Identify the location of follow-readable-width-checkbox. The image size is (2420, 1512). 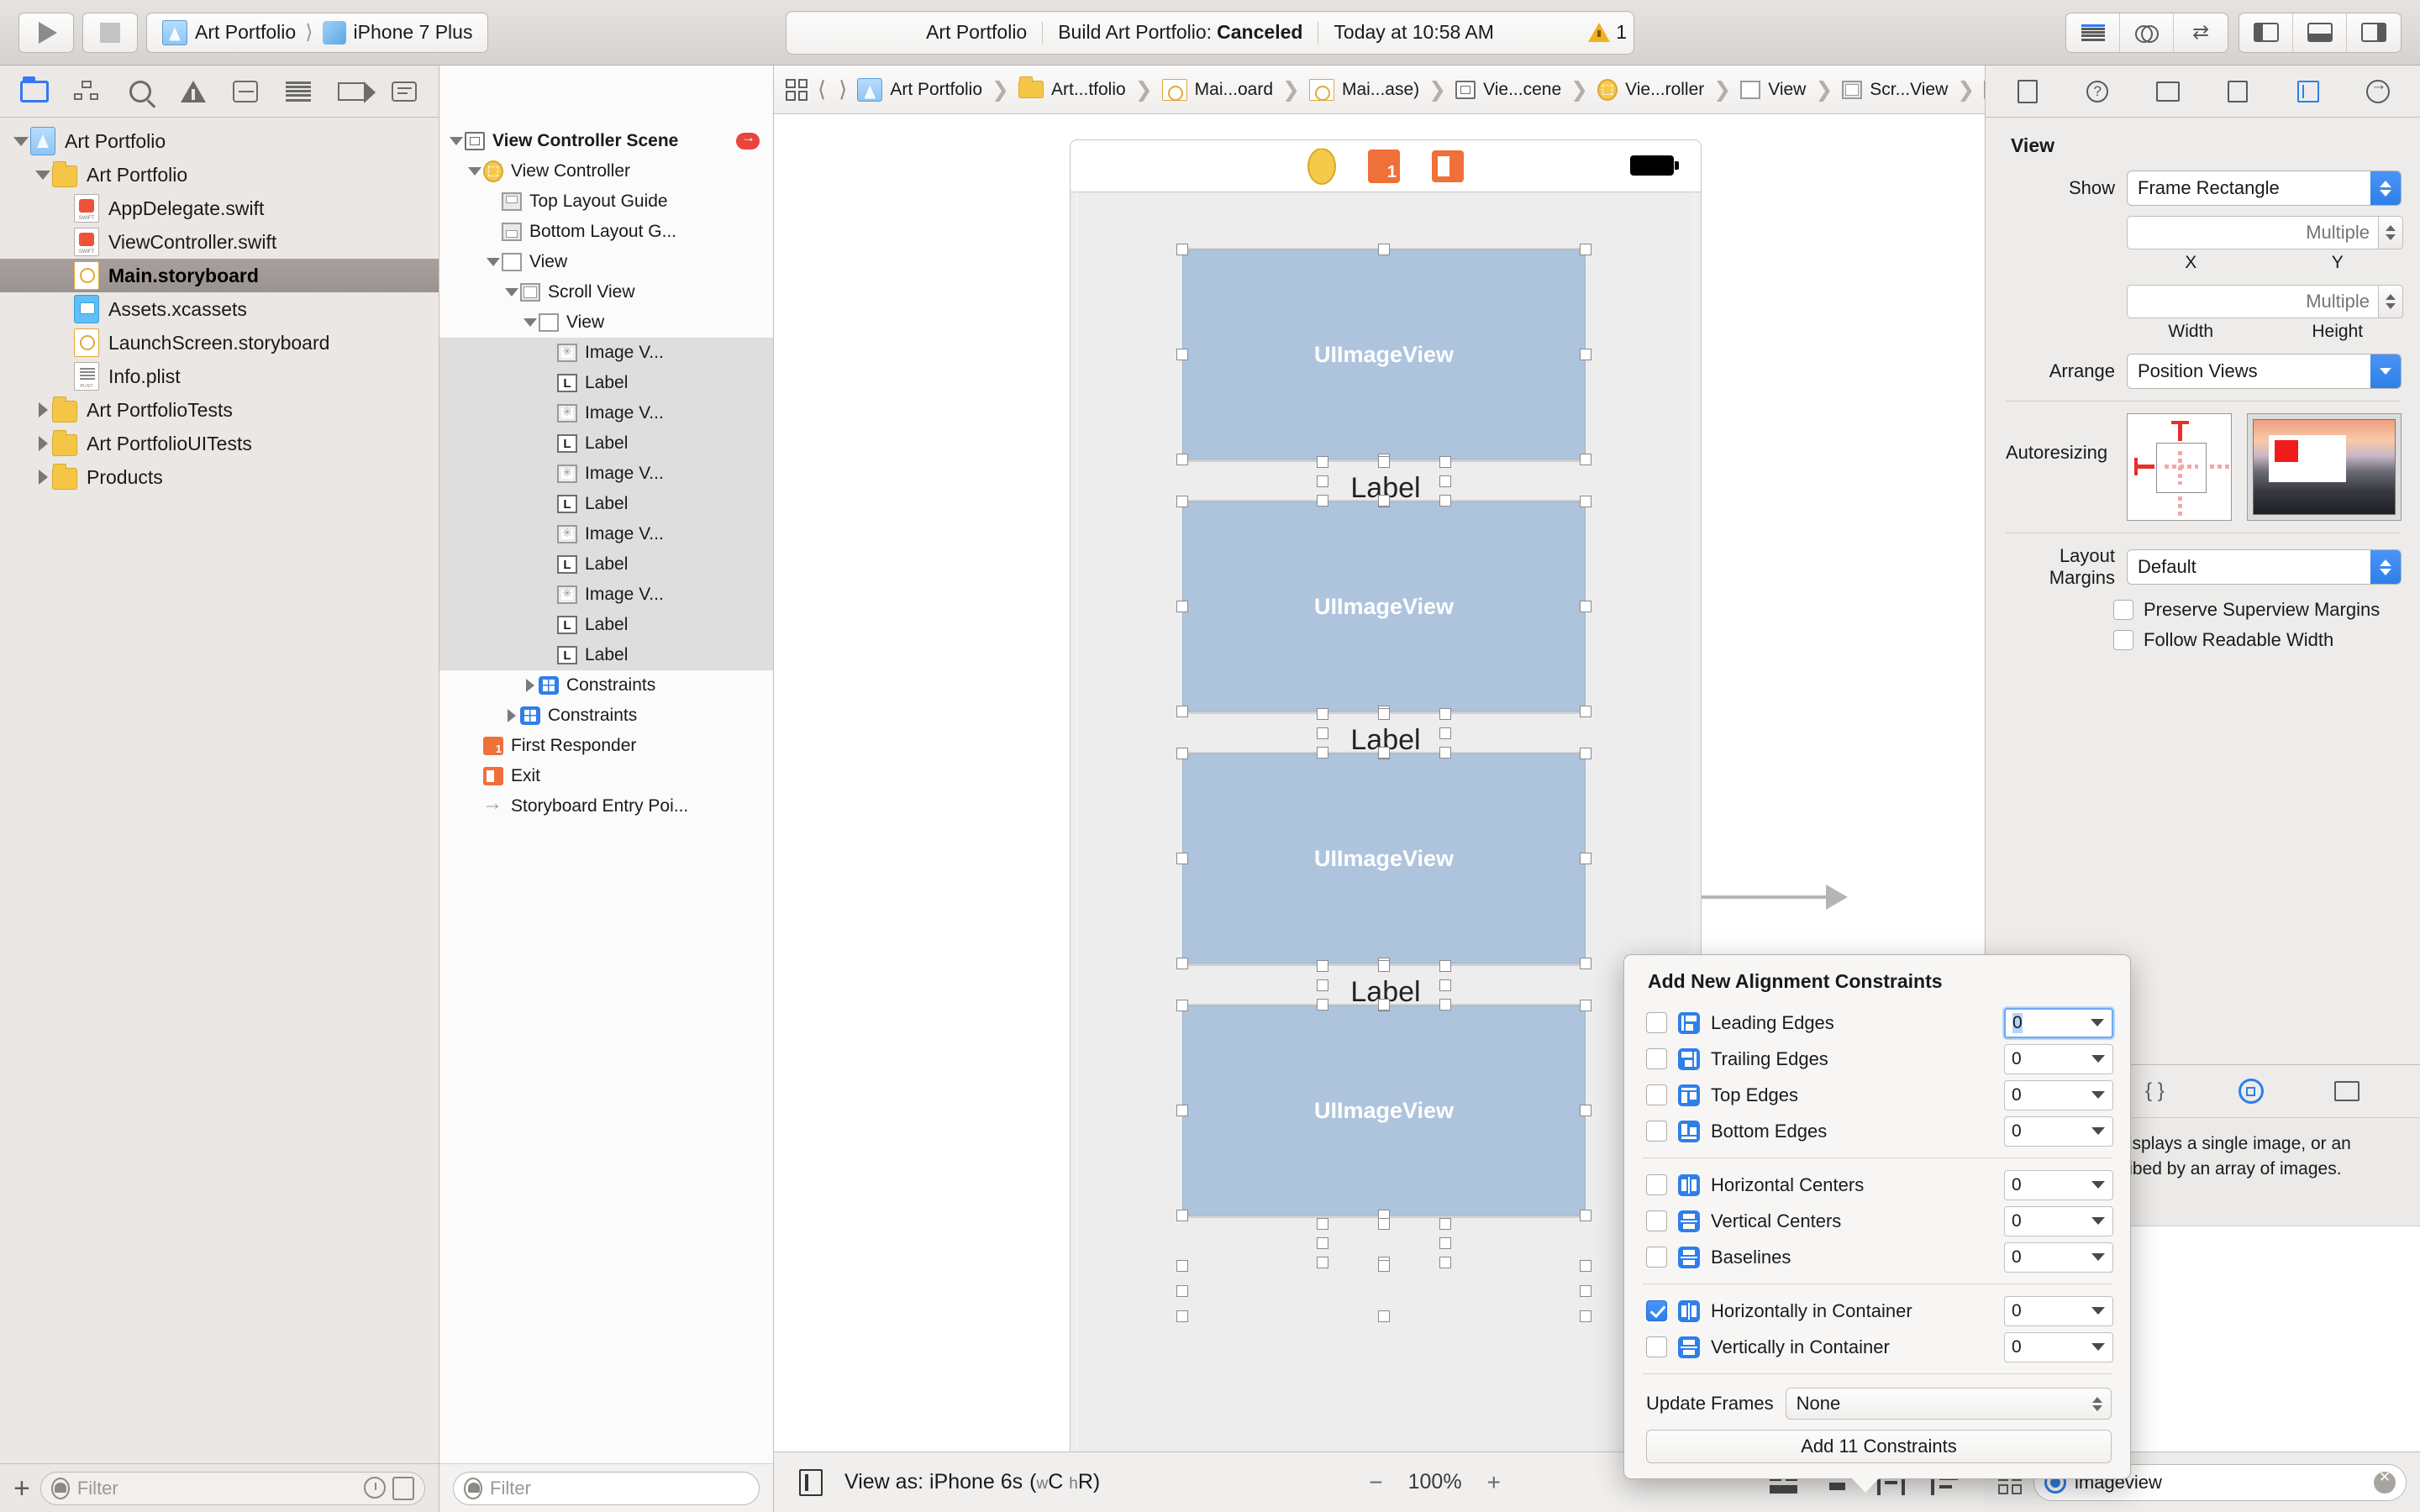
(2123, 640).